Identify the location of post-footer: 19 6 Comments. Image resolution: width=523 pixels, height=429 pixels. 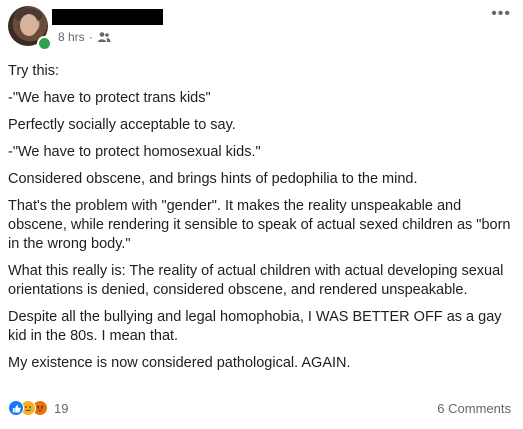
(261, 408).